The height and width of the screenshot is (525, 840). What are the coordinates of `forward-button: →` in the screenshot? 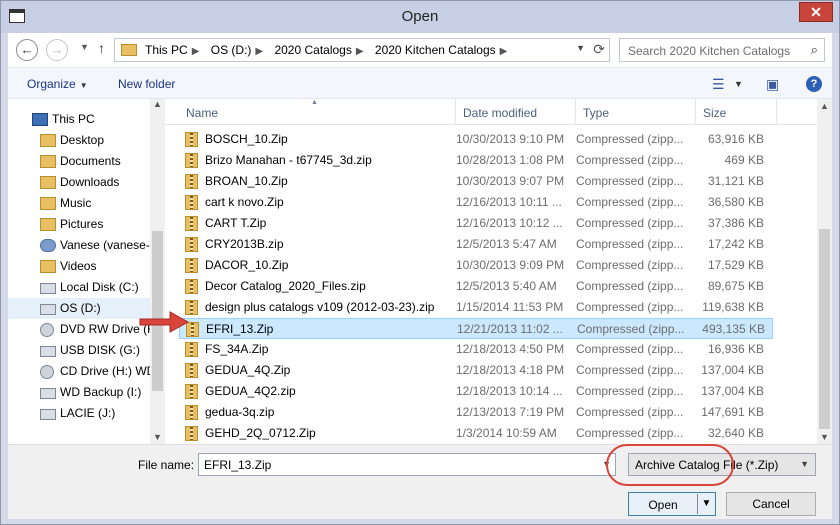 It's located at (57, 50).